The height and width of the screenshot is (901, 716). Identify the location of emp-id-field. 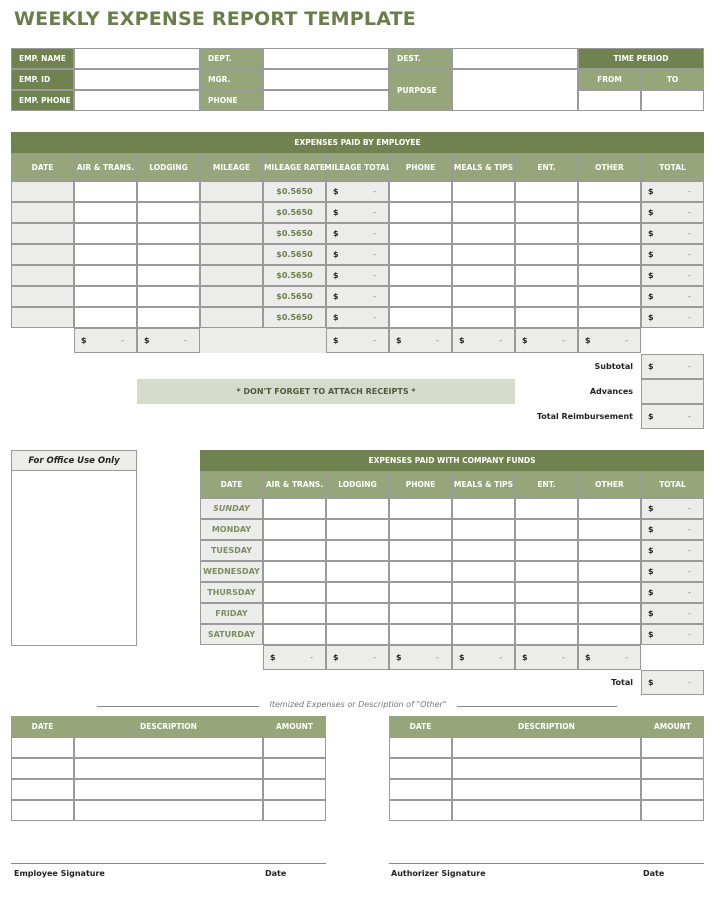
(137, 79).